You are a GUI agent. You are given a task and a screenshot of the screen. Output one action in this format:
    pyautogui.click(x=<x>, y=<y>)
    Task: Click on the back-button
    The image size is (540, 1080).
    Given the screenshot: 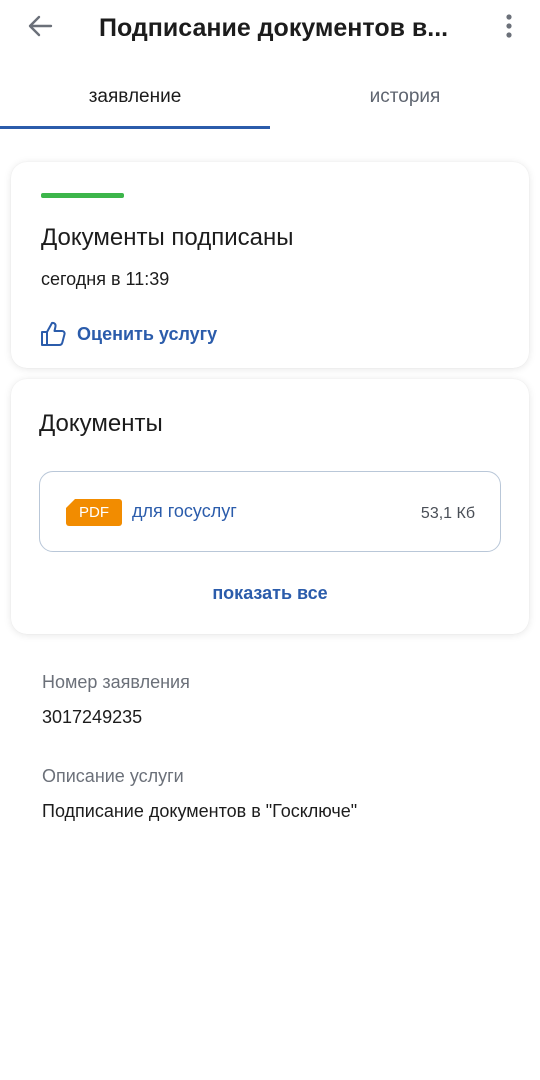 What is the action you would take?
    pyautogui.click(x=40, y=26)
    